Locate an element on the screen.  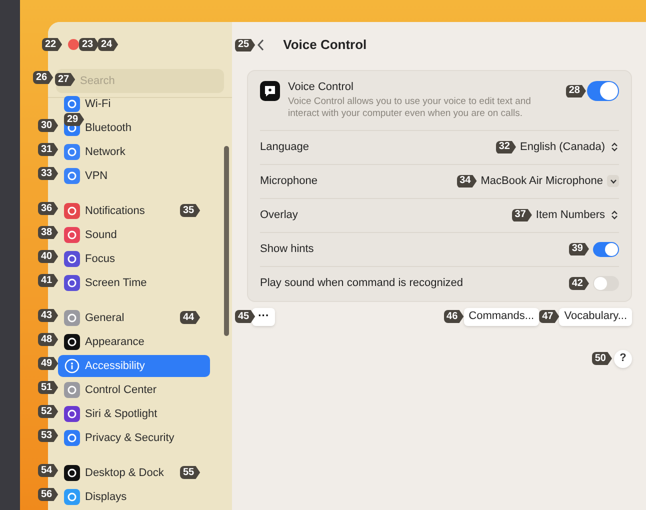
info-icon is located at coordinates (72, 366).